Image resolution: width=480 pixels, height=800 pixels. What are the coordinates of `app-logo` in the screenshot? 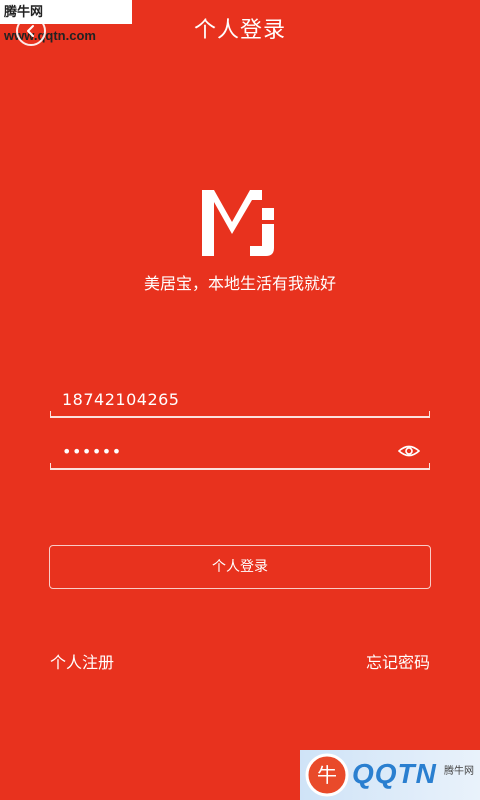 It's located at (238, 223).